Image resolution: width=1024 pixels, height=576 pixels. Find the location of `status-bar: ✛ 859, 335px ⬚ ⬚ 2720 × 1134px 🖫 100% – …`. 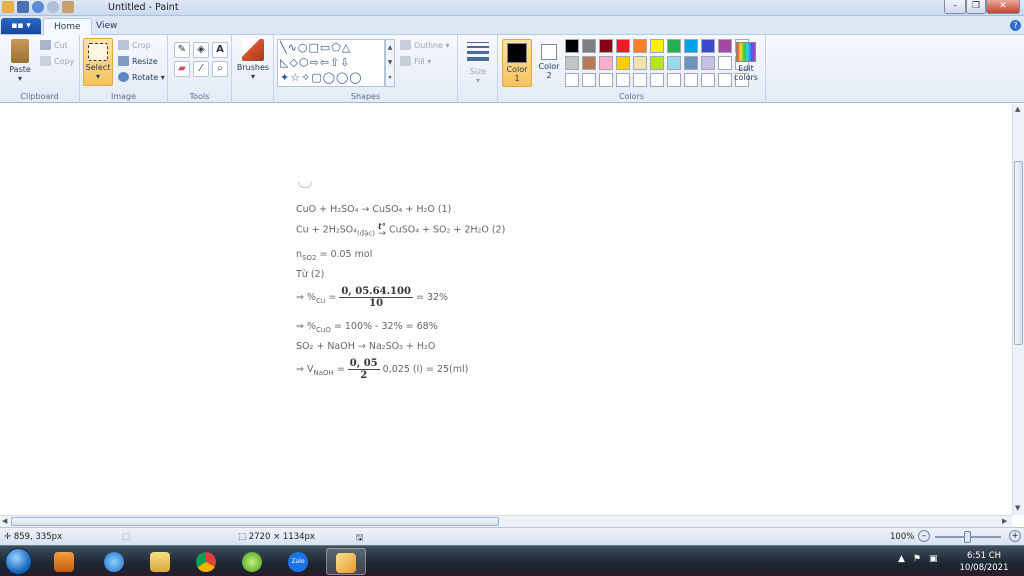

status-bar: ✛ 859, 335px ⬚ ⬚ 2720 × 1134px 🖫 100% – … is located at coordinates (512, 536).